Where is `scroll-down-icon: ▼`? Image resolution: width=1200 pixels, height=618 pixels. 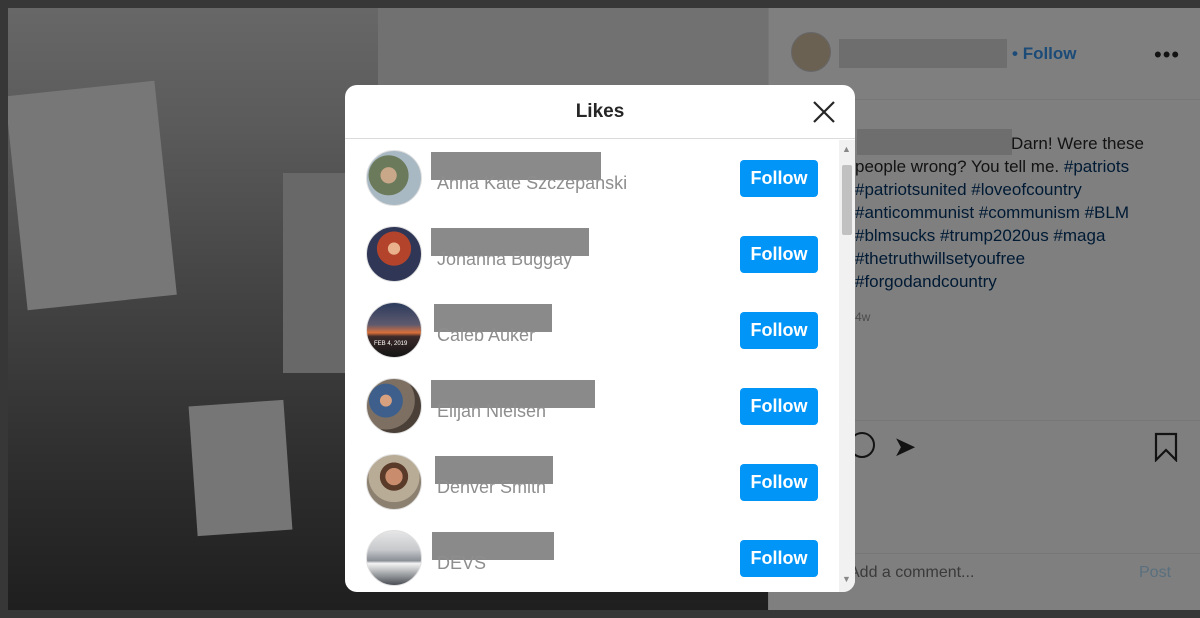
scroll-down-icon: ▼ is located at coordinates (846, 579).